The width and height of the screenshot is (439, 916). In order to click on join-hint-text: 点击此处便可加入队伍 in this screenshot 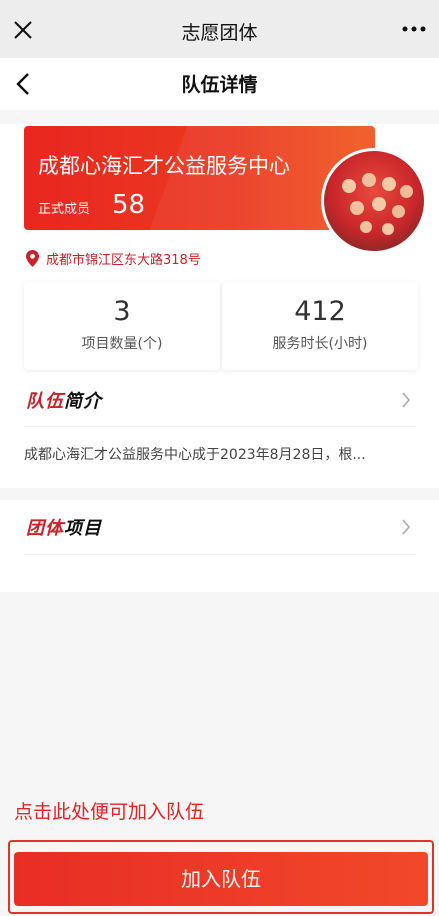, I will do `click(109, 812)`.